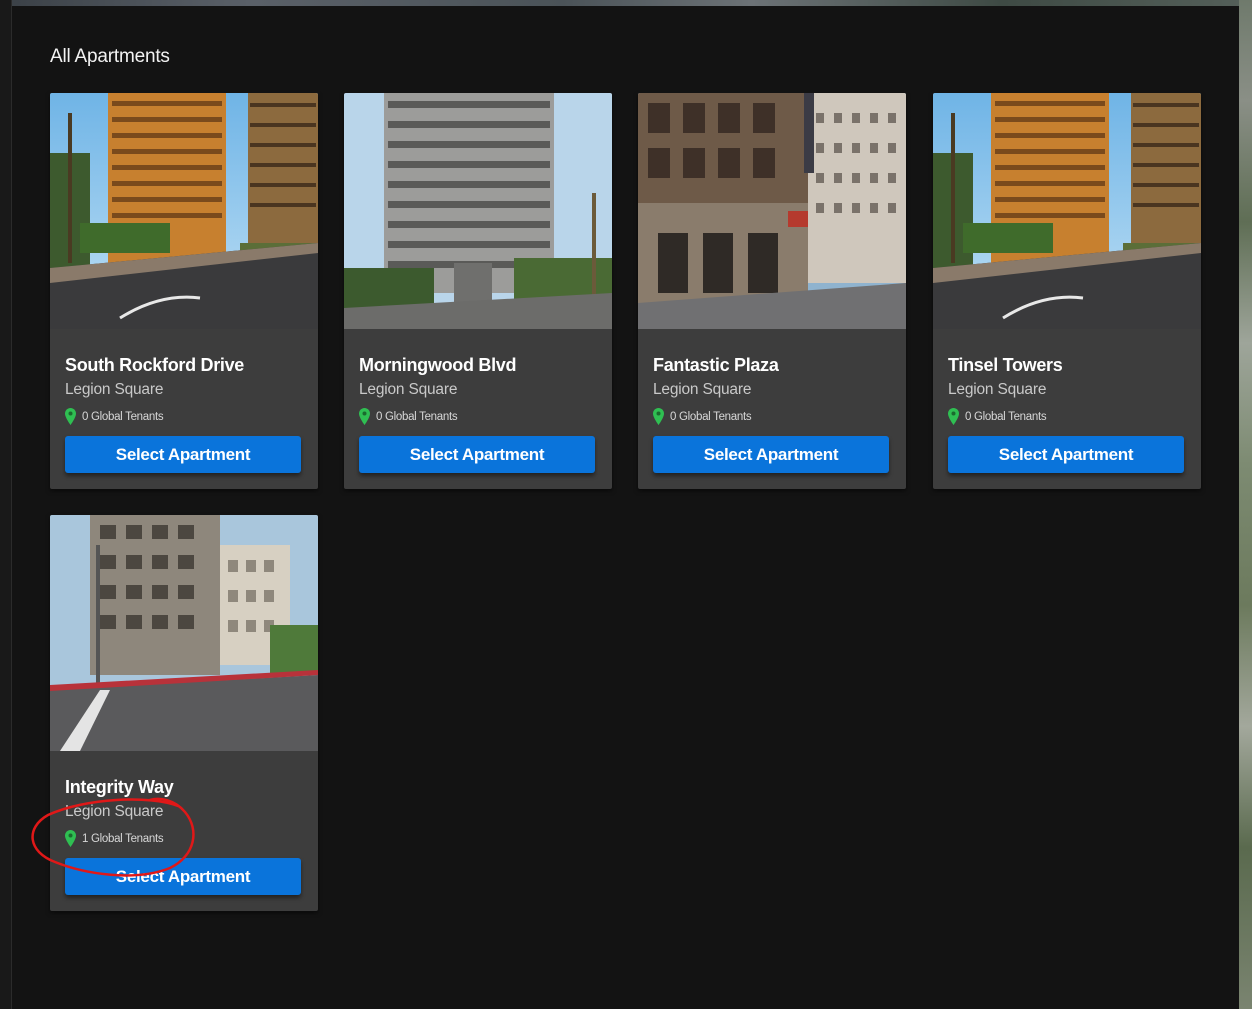 The width and height of the screenshot is (1252, 1009). What do you see at coordinates (110, 56) in the screenshot?
I see `page-title: All Apartments` at bounding box center [110, 56].